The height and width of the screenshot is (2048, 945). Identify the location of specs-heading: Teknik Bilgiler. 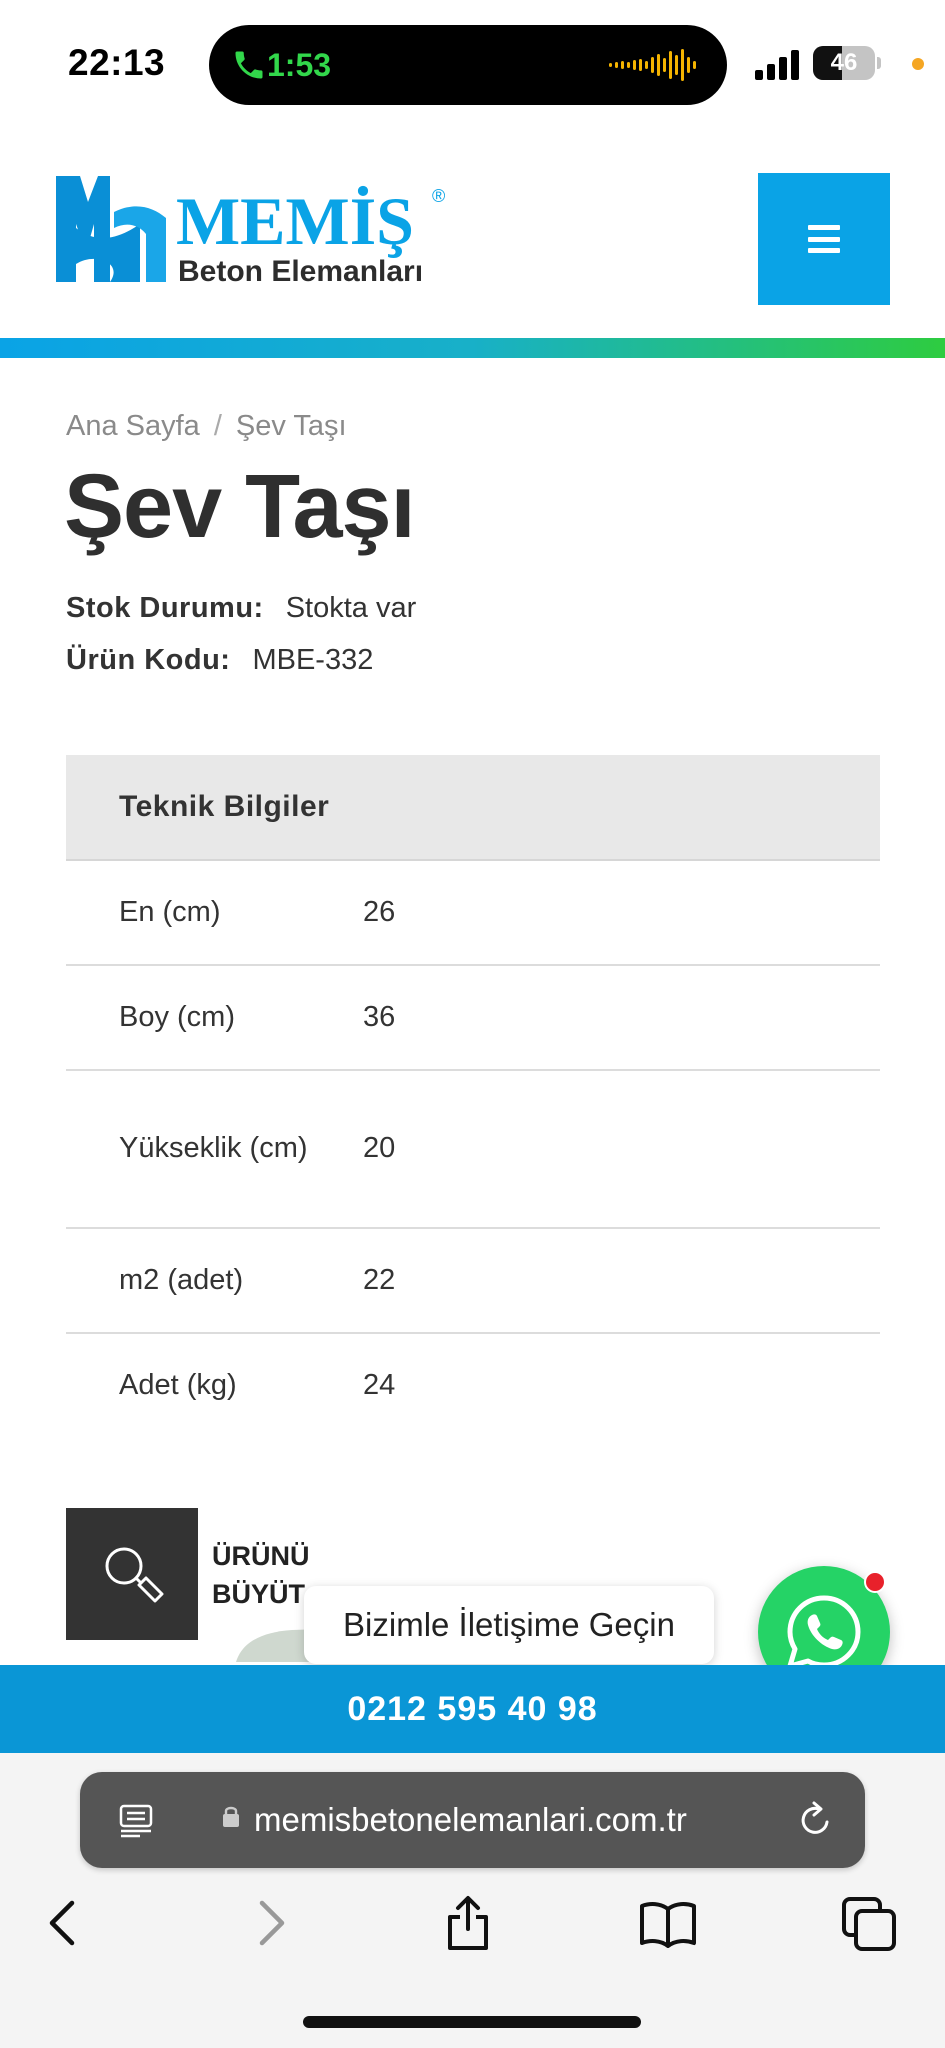
(473, 808).